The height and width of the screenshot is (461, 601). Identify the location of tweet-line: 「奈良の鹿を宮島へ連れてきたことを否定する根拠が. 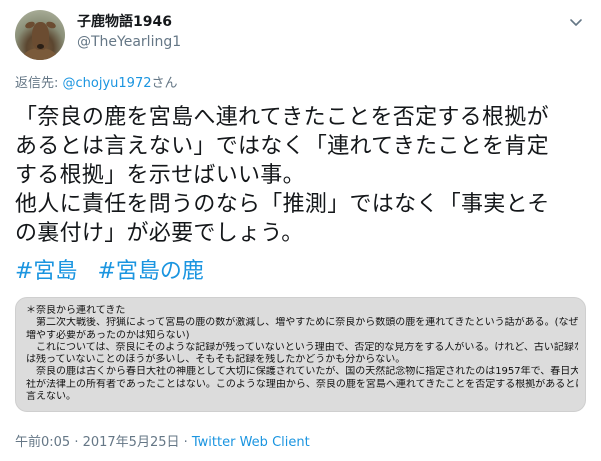
(282, 117).